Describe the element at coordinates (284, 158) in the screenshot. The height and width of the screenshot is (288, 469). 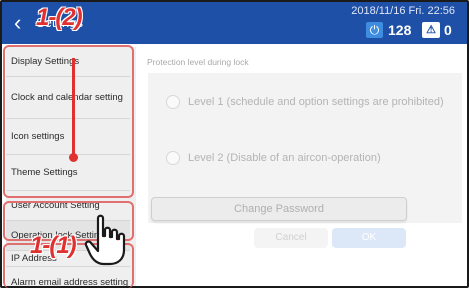
I see `option-label: Level 2 (Disable of an aircon-operation)` at that location.